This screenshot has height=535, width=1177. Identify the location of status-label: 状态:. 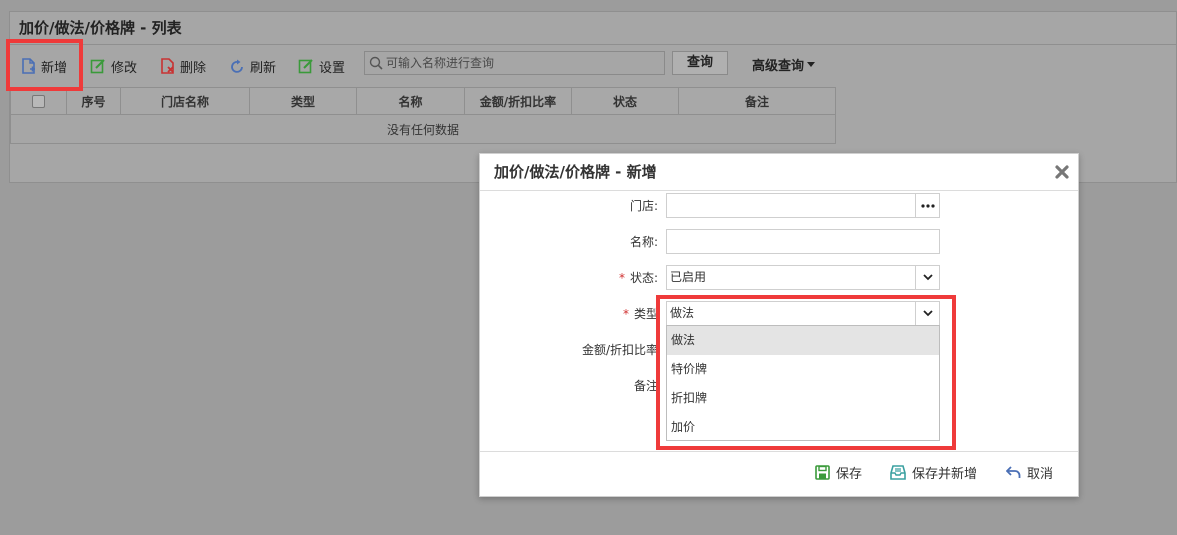
(643, 278).